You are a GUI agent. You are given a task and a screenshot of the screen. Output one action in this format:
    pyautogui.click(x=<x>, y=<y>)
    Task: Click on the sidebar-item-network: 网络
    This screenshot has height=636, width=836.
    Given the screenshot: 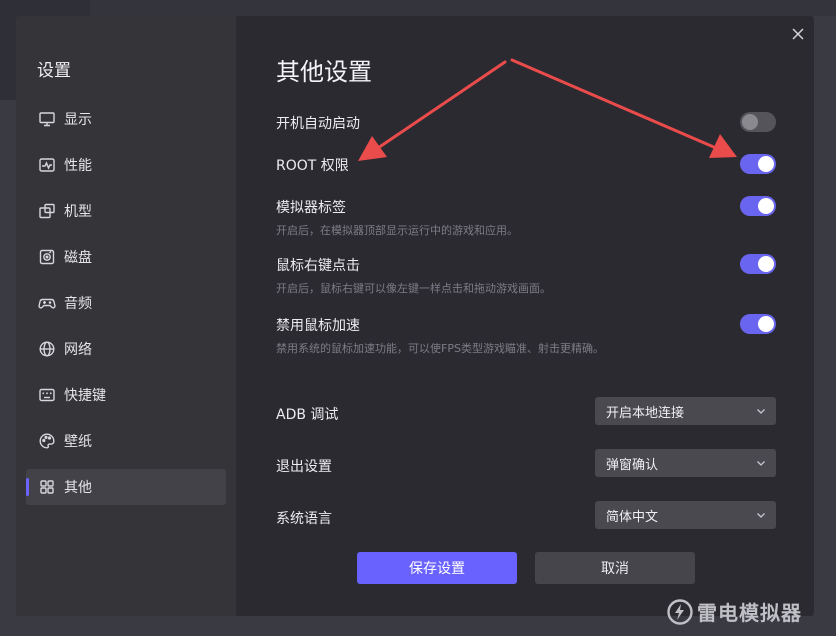 What is the action you would take?
    pyautogui.click(x=126, y=349)
    